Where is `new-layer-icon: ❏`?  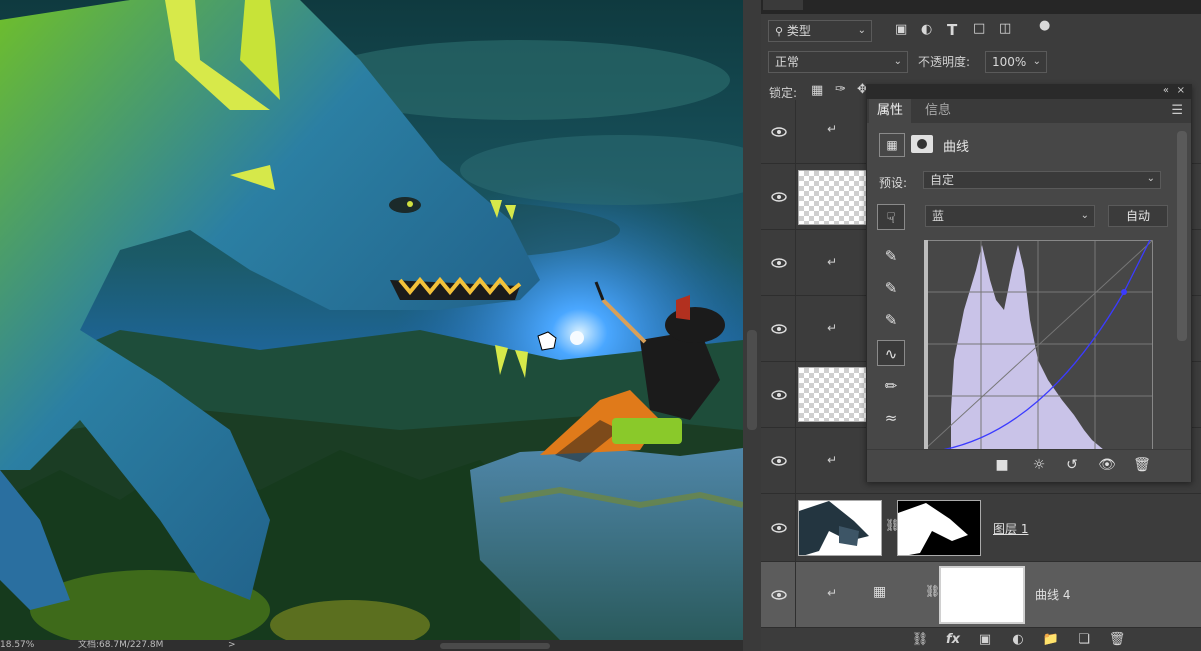 new-layer-icon: ❏ is located at coordinates (1084, 640).